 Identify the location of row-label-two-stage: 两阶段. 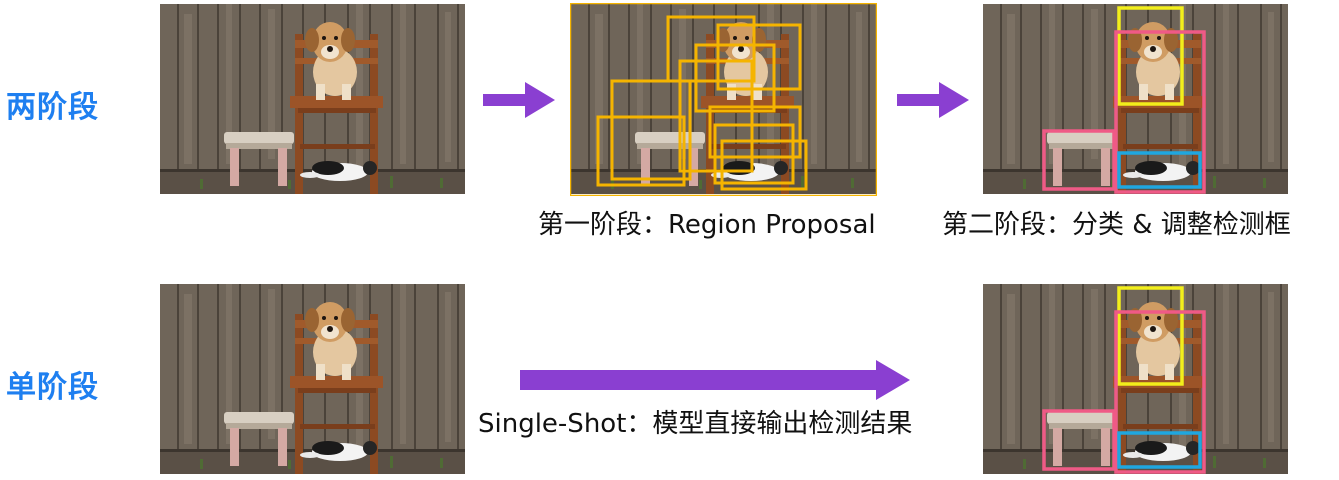
(52, 107).